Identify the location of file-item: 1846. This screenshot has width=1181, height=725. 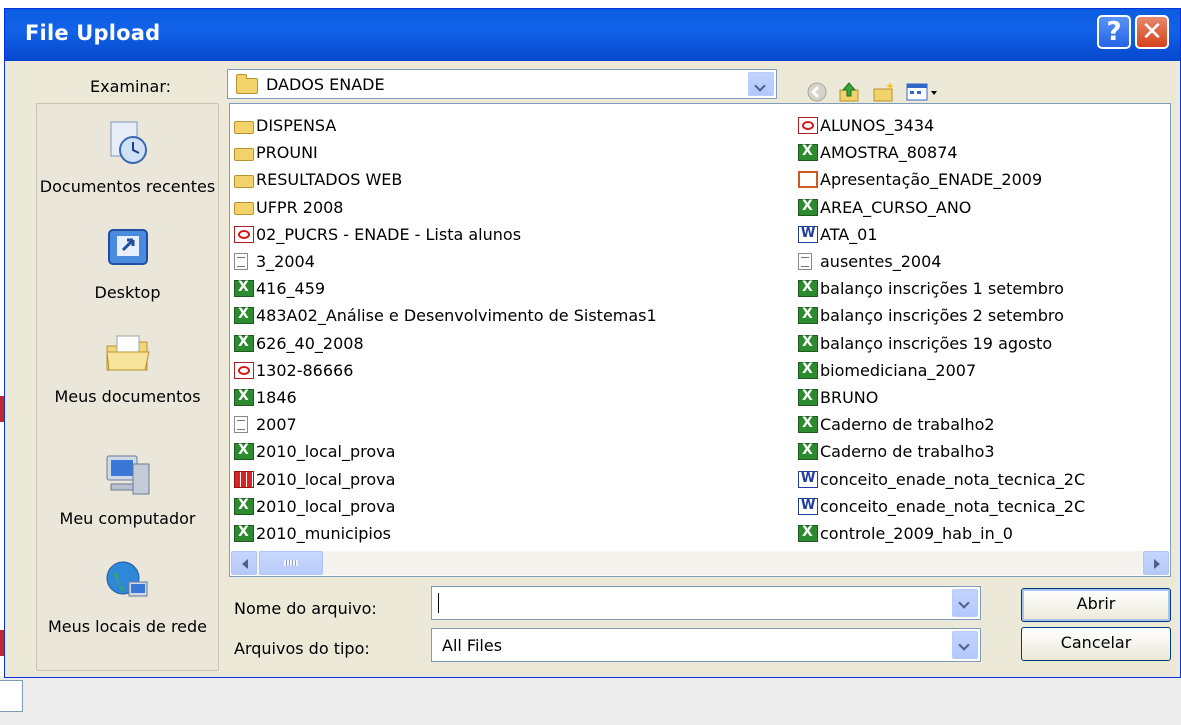
(512, 397).